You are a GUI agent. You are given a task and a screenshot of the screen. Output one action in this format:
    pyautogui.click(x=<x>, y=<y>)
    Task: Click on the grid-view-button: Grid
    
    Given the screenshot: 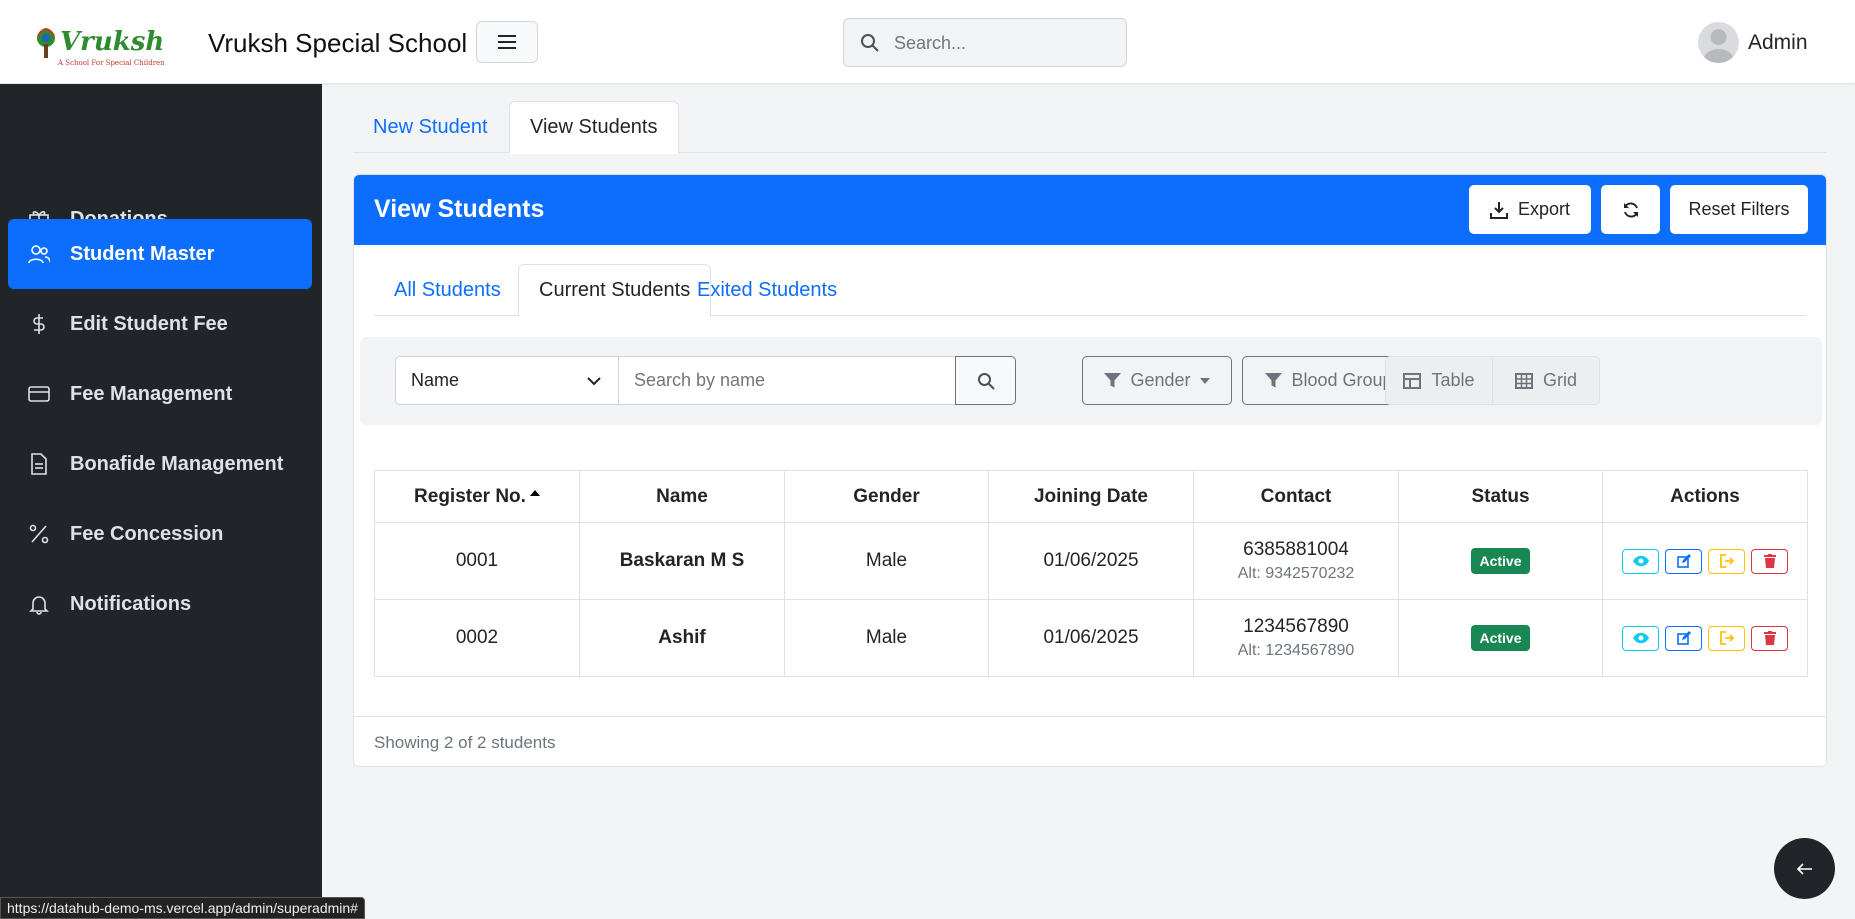 What is the action you would take?
    pyautogui.click(x=1545, y=380)
    